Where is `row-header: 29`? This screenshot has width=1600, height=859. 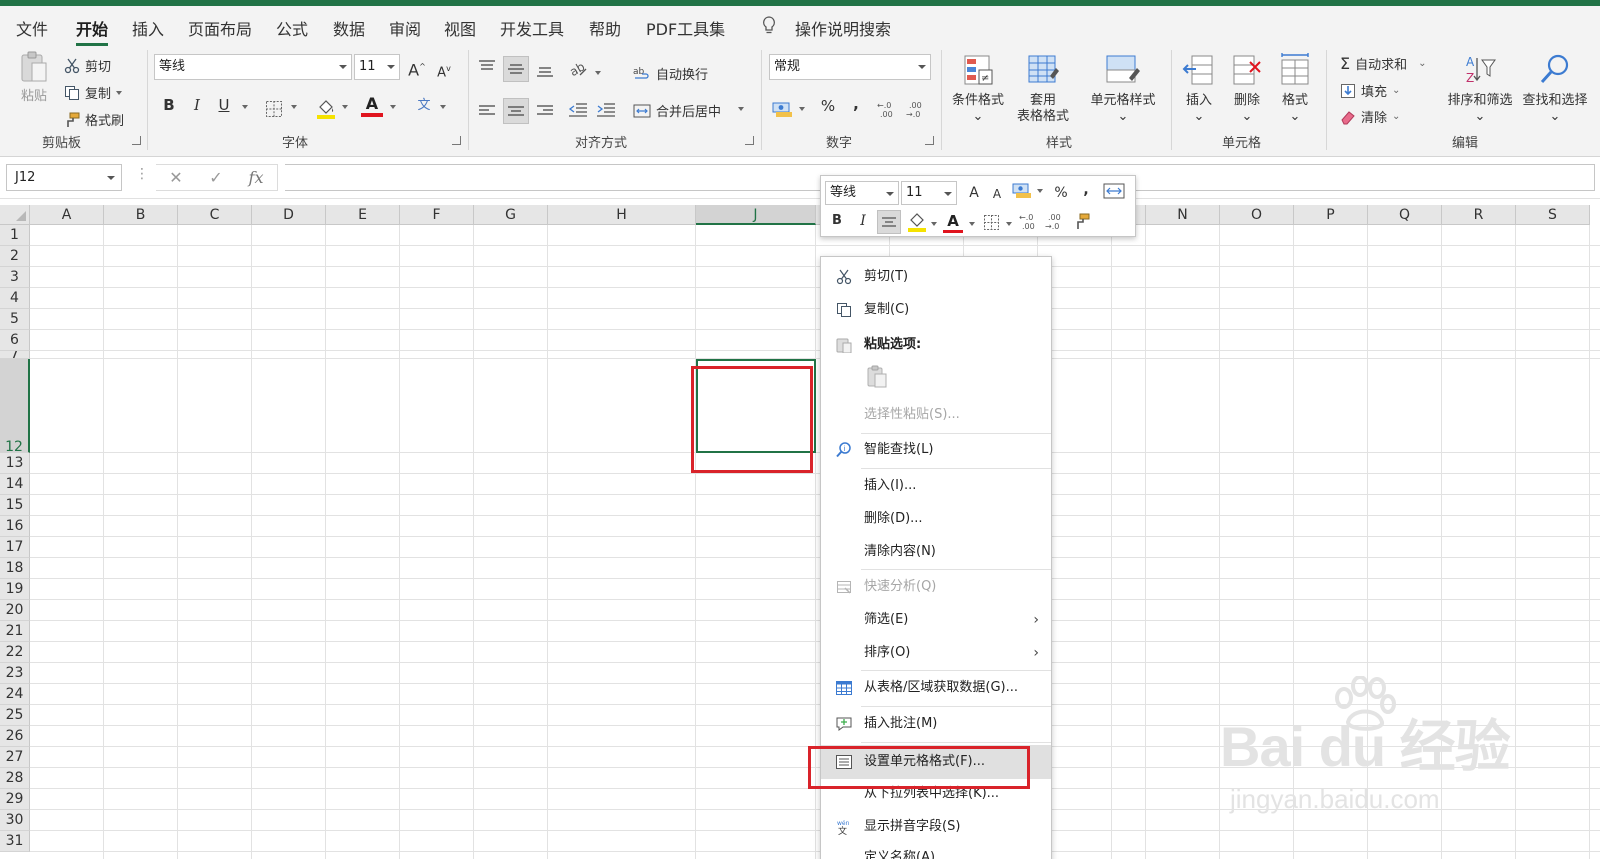
row-header: 29 is located at coordinates (15, 799).